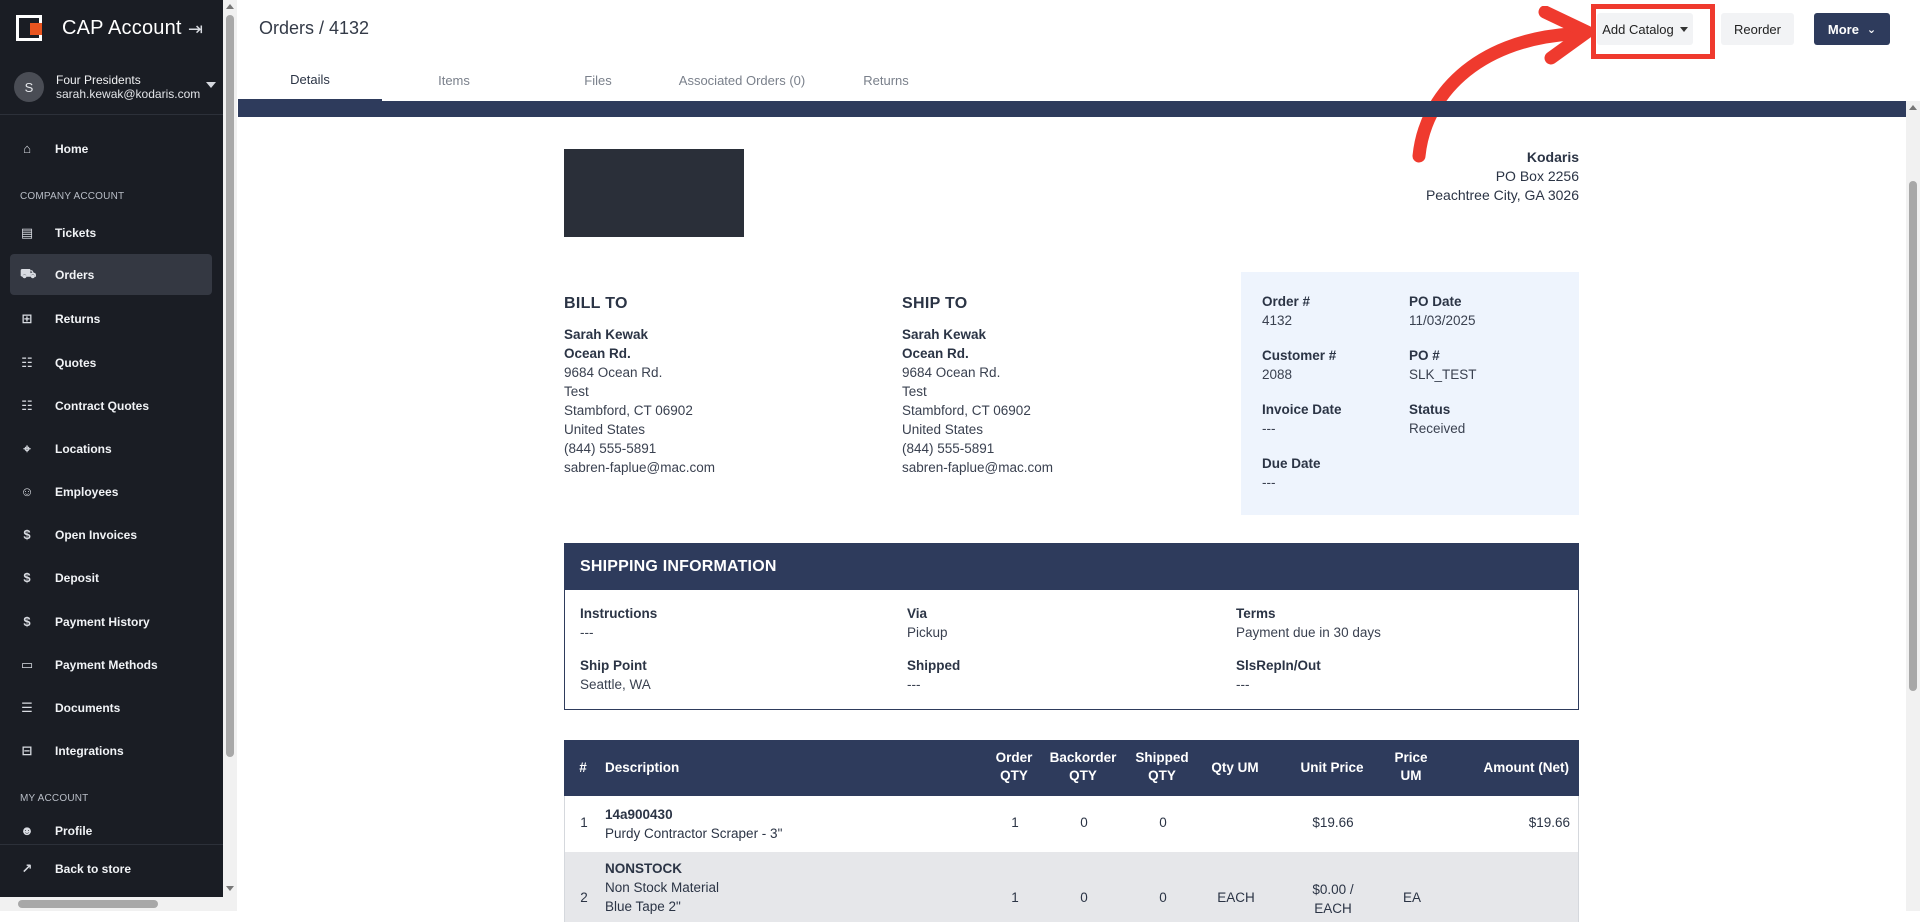  I want to click on sidebar-item-tickets: ▤ Tickets, so click(111, 232).